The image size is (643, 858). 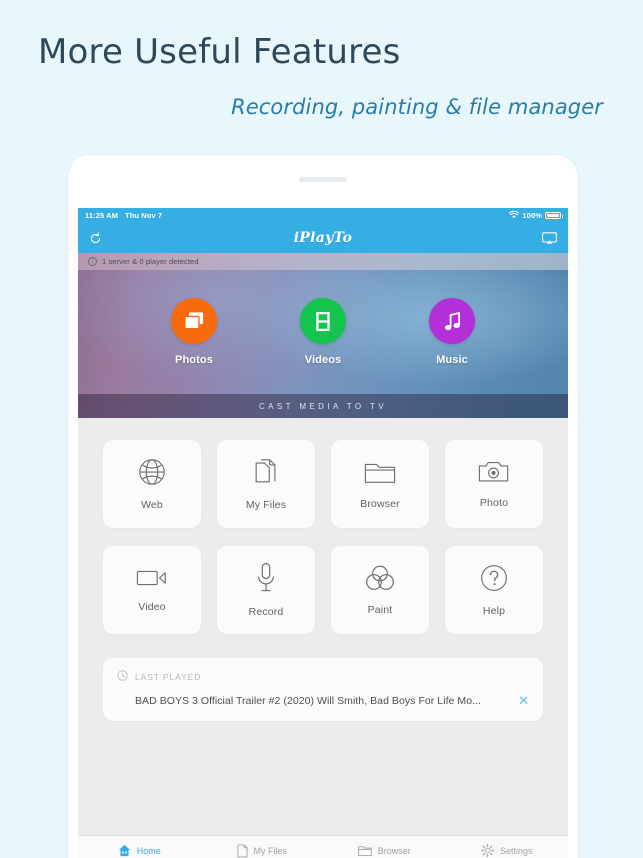 What do you see at coordinates (122, 676) in the screenshot?
I see `clock-icon` at bounding box center [122, 676].